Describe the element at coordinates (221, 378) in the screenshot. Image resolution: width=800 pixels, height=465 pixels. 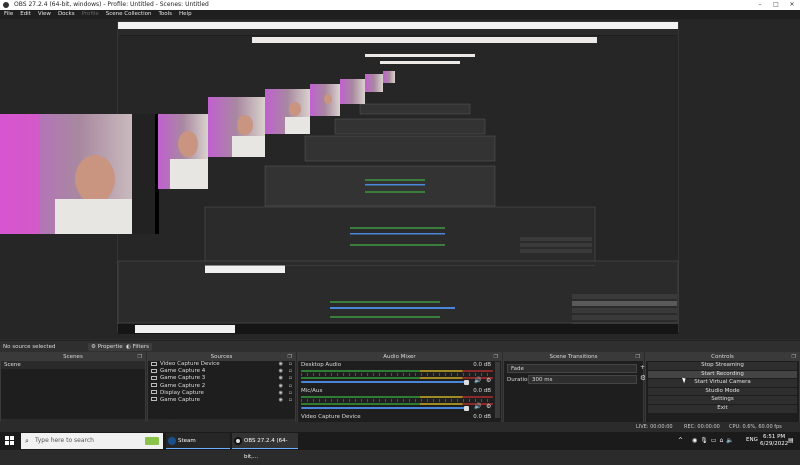
I see `source-item: Game Capture 3 ◉ ▫` at that location.